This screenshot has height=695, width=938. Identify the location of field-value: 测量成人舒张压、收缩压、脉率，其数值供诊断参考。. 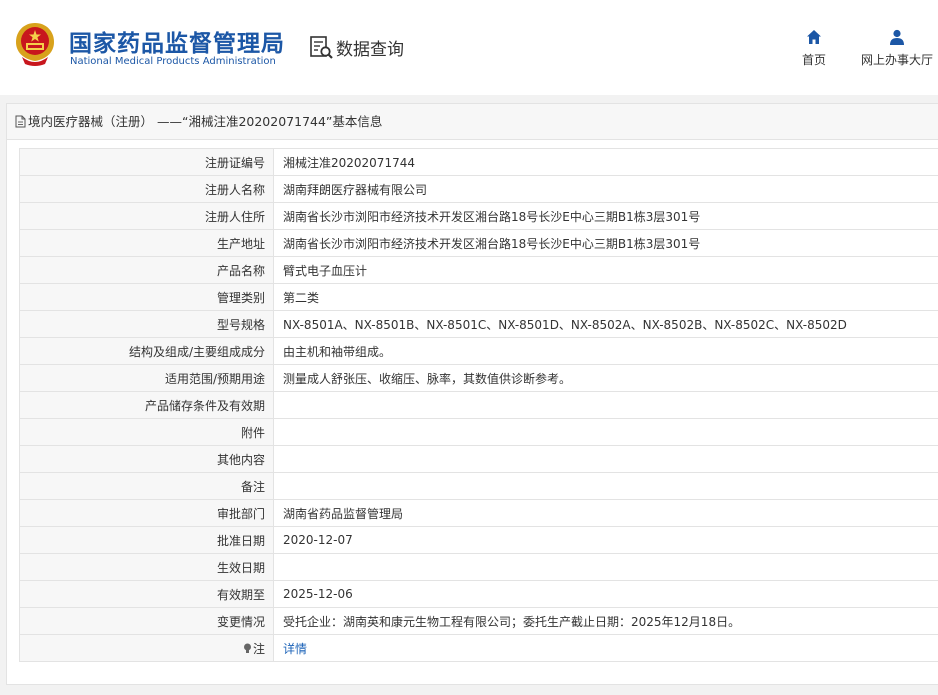
(605, 378).